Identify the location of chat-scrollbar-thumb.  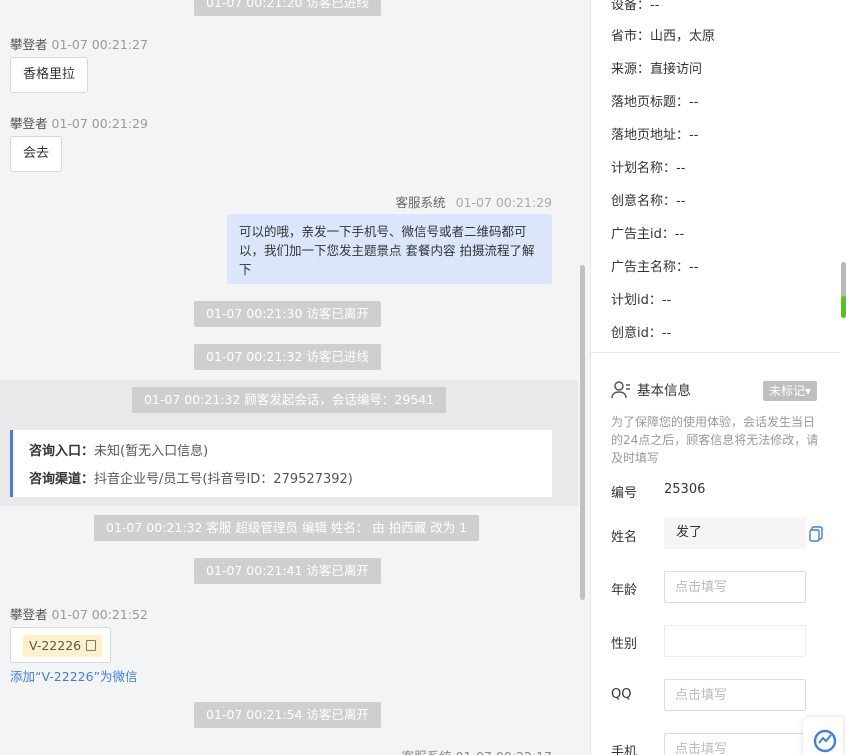
(582, 432).